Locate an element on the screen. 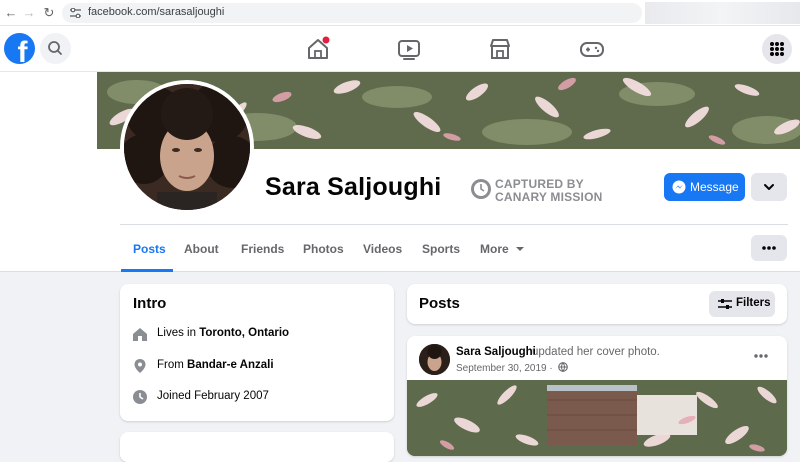 The height and width of the screenshot is (462, 800). post-author-name: Sara Saljoughi is located at coordinates (496, 352).